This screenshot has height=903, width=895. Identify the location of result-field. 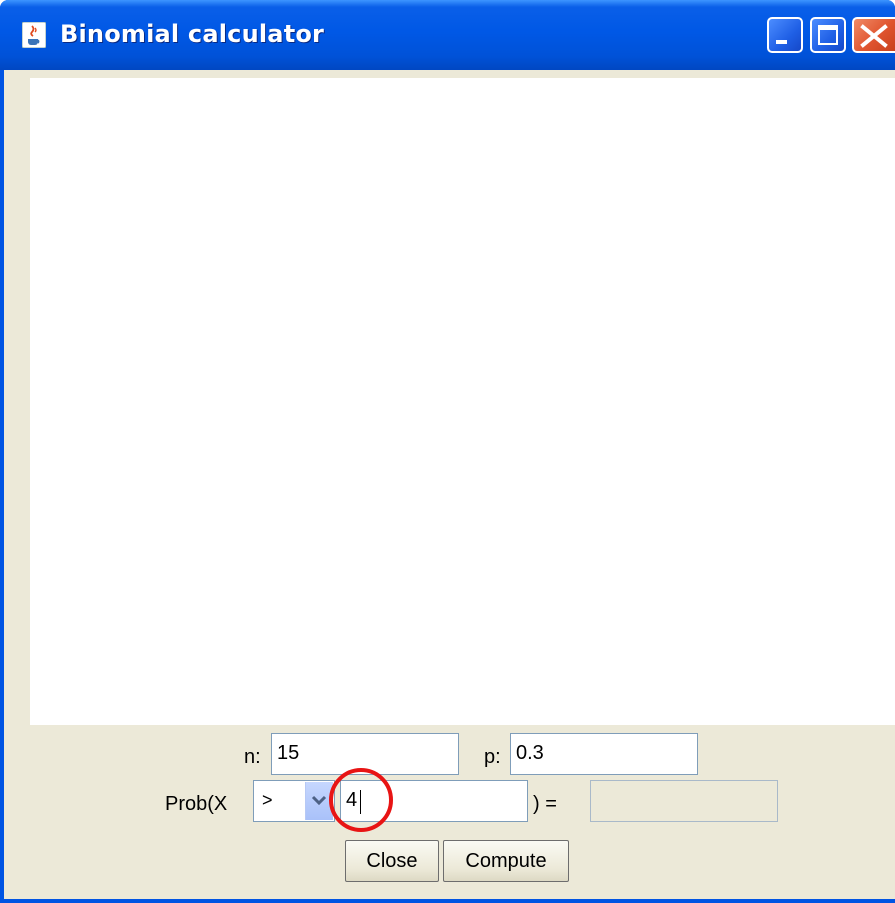
(684, 801).